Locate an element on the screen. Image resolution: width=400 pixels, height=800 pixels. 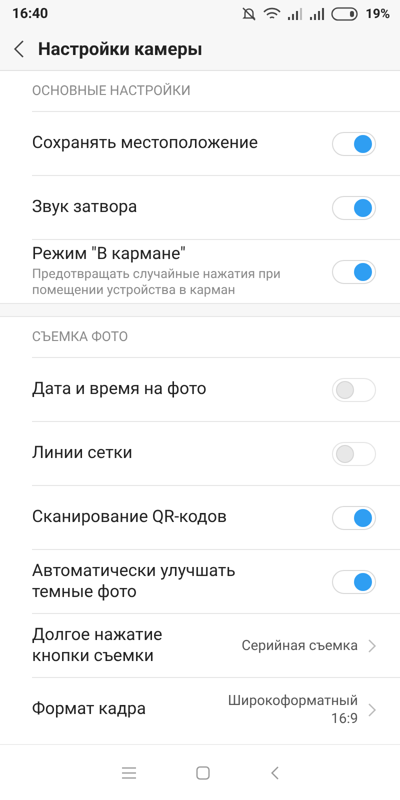
setting-description: Предотвращать случайные нажатия при помещении устройства в карман is located at coordinates (157, 283).